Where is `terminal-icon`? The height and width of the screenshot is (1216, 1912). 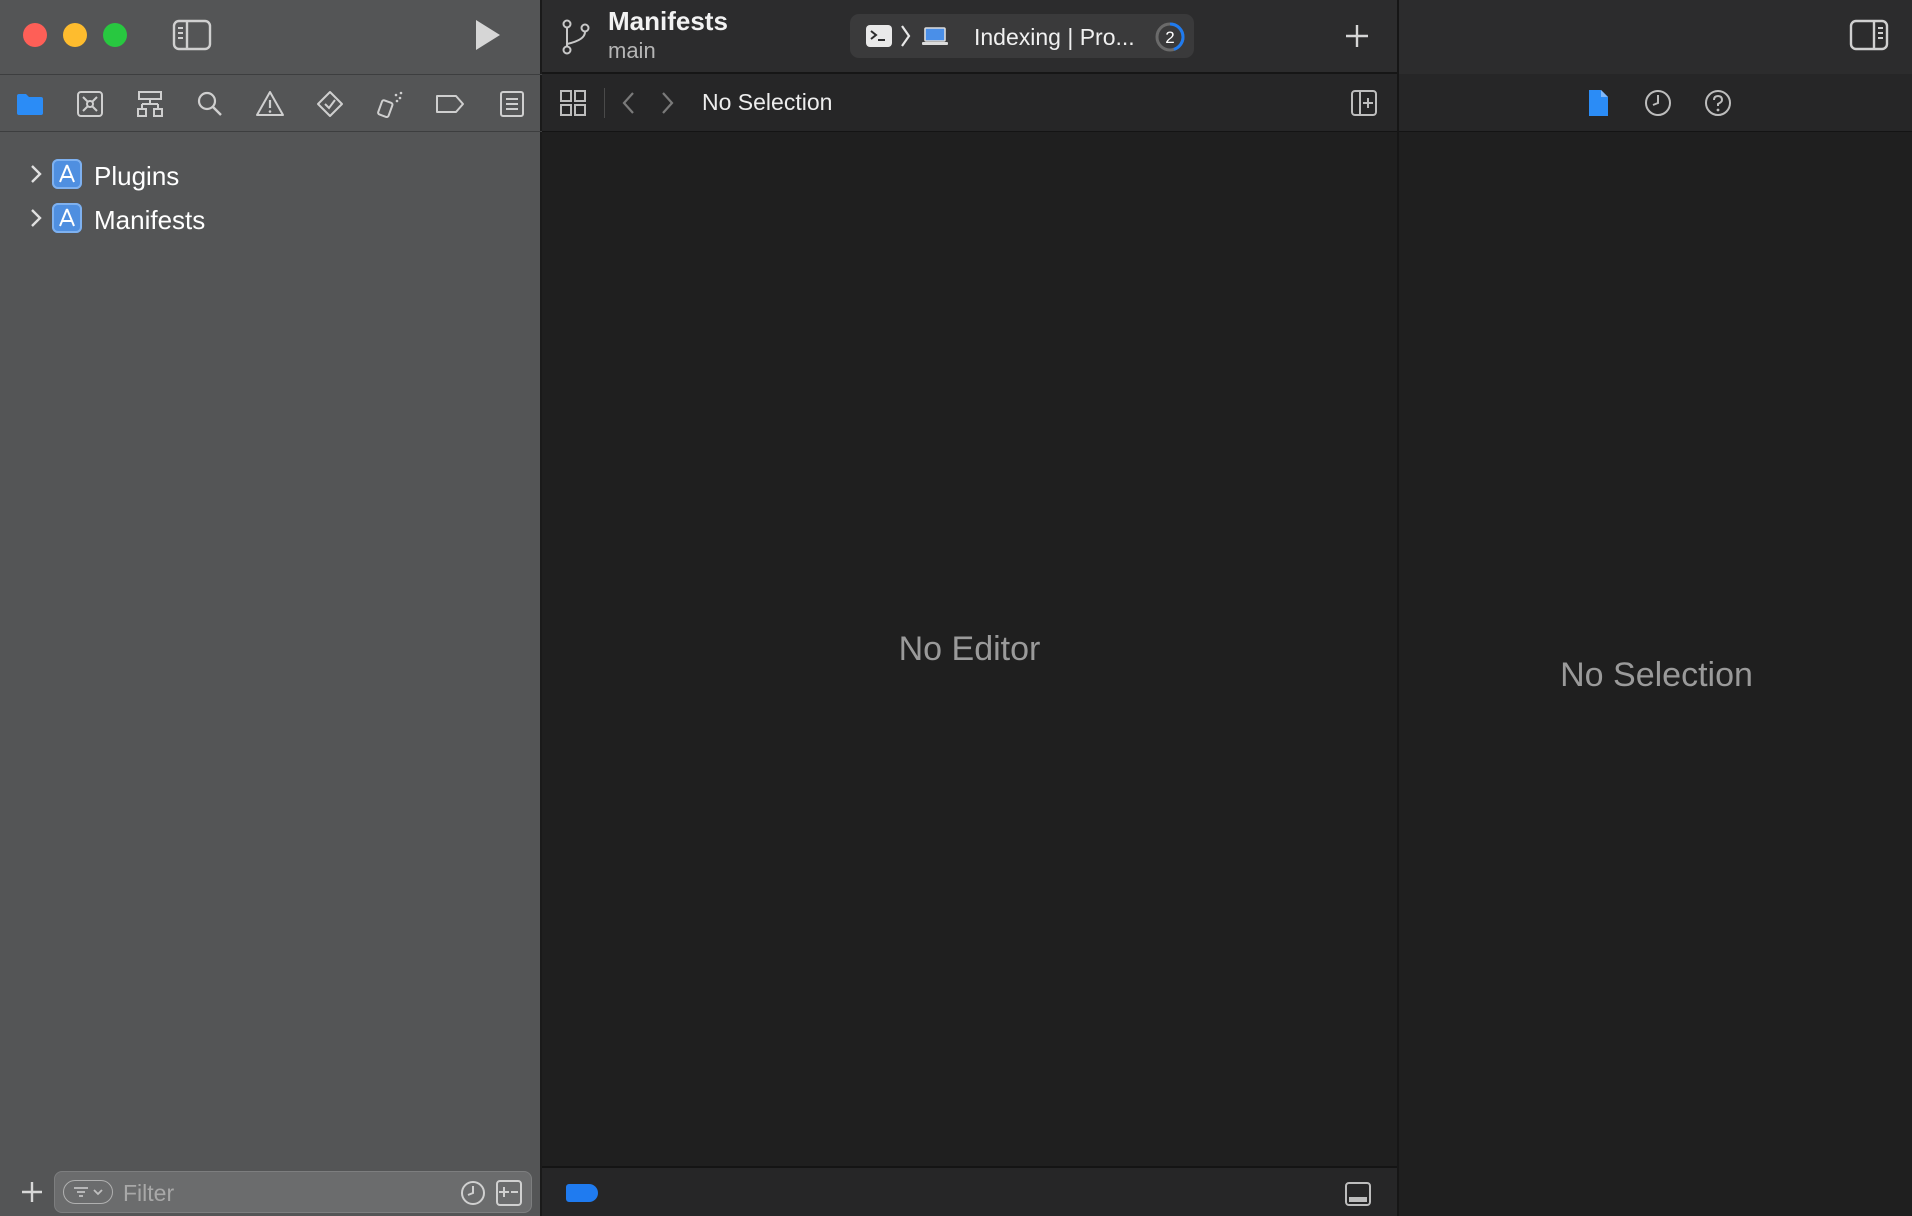 terminal-icon is located at coordinates (879, 36).